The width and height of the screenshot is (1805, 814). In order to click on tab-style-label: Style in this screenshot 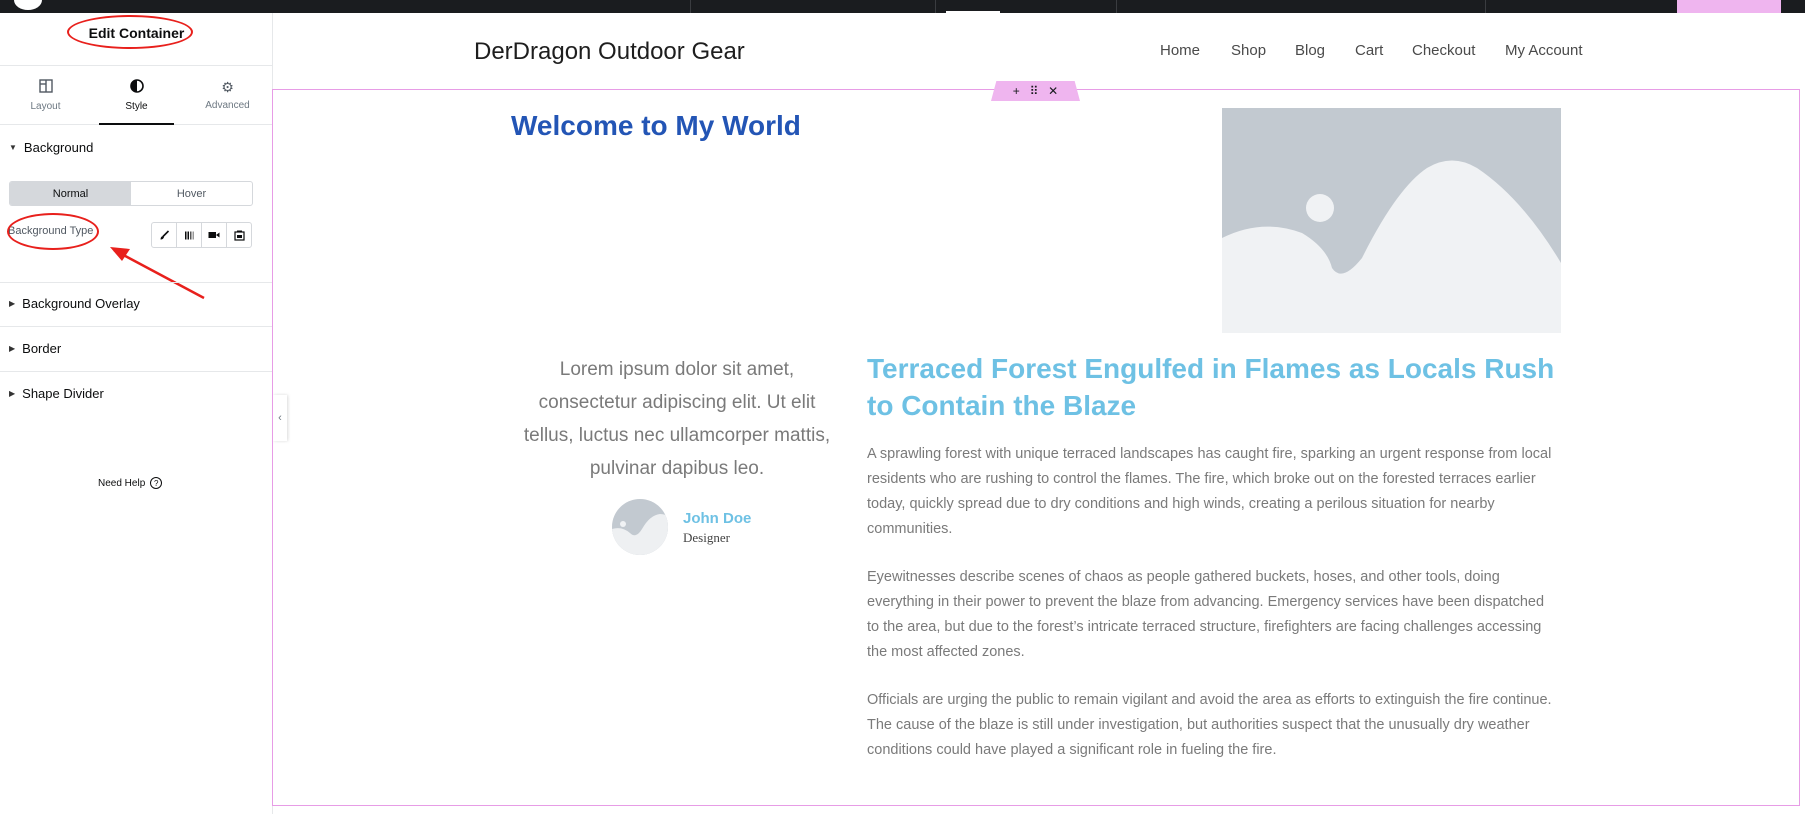, I will do `click(136, 106)`.